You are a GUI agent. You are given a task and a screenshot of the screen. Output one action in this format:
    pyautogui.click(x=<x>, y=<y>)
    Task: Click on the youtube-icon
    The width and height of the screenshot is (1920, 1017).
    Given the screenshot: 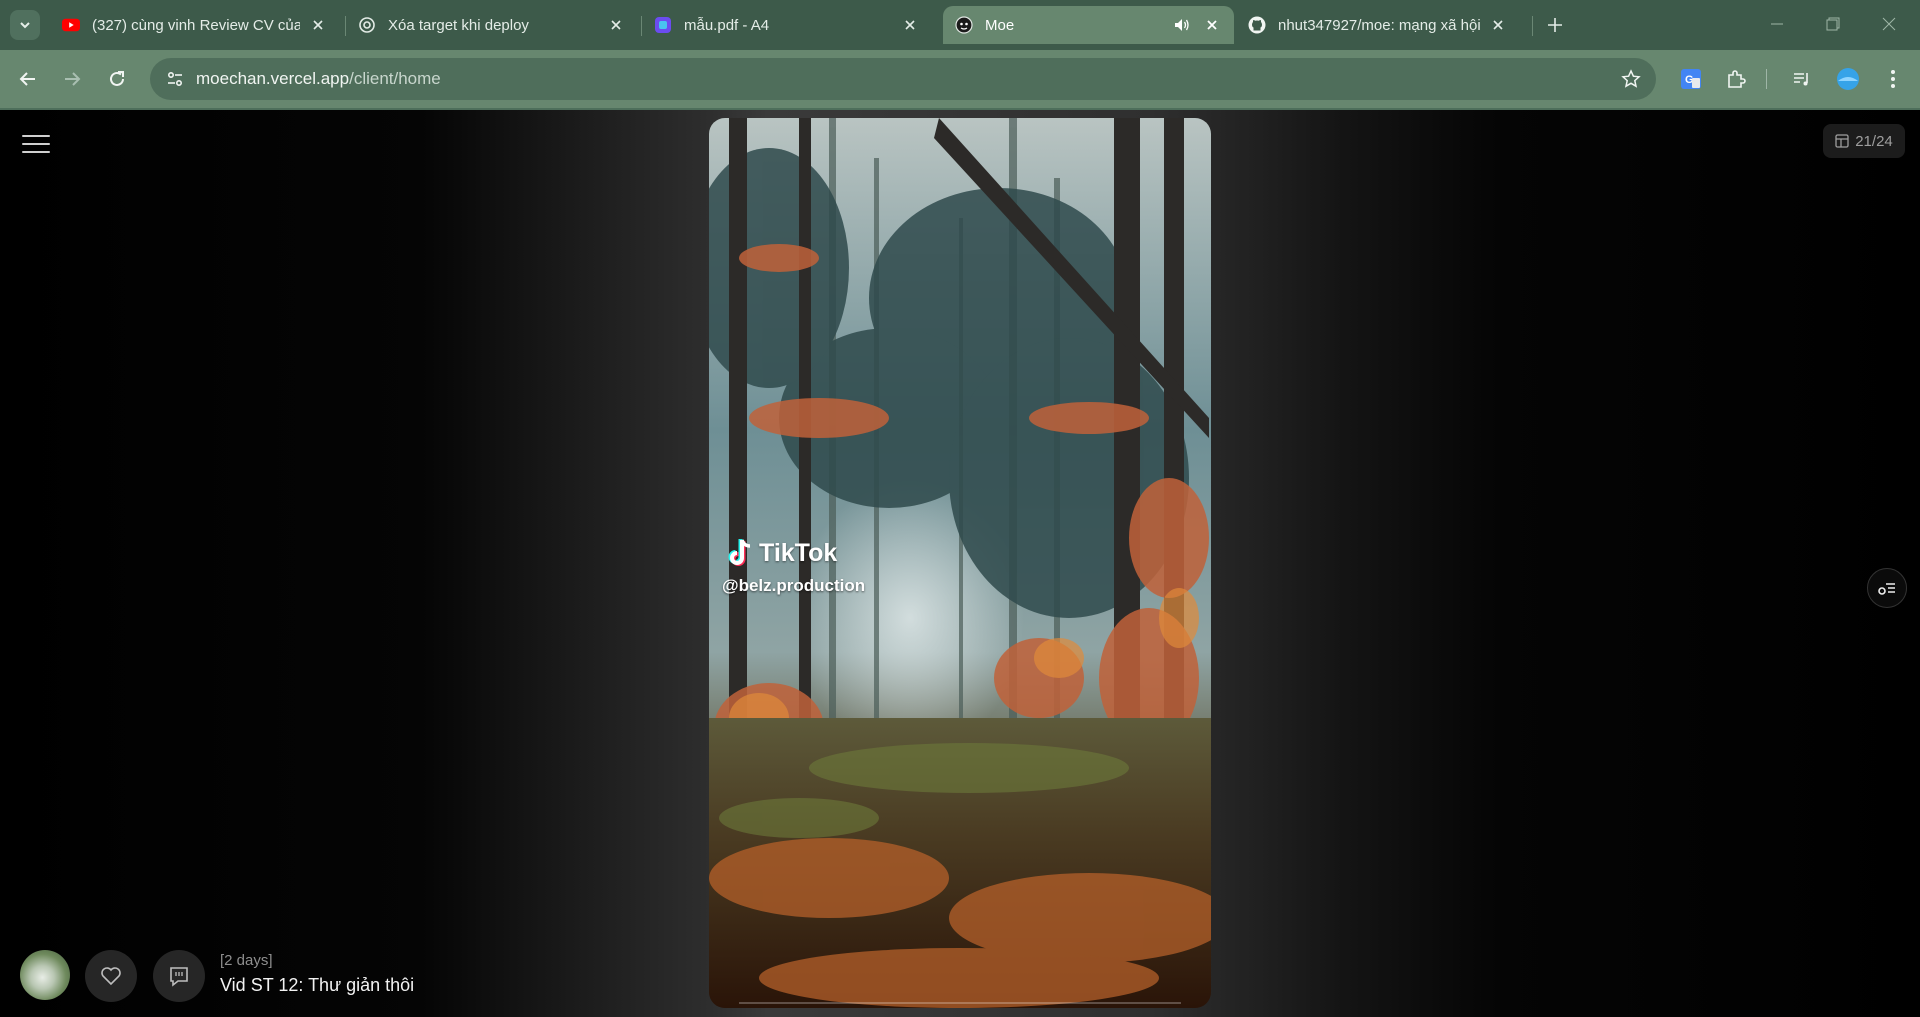 What is the action you would take?
    pyautogui.click(x=71, y=25)
    